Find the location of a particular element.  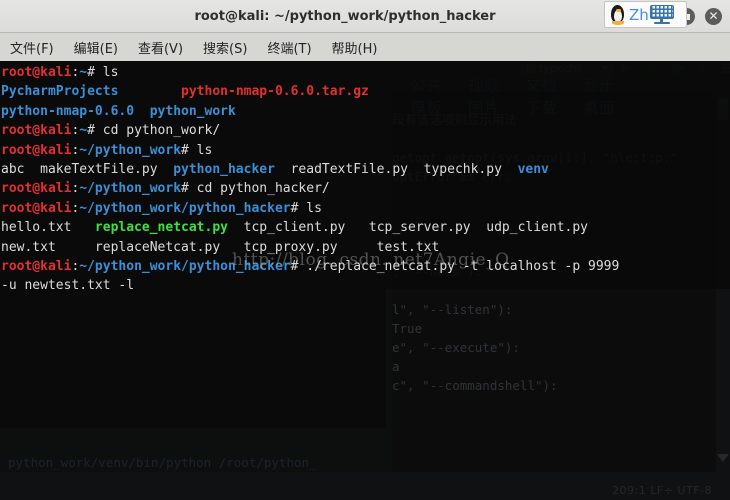

terminal-line: root@kali:~/python_work# ls is located at coordinates (107, 150).